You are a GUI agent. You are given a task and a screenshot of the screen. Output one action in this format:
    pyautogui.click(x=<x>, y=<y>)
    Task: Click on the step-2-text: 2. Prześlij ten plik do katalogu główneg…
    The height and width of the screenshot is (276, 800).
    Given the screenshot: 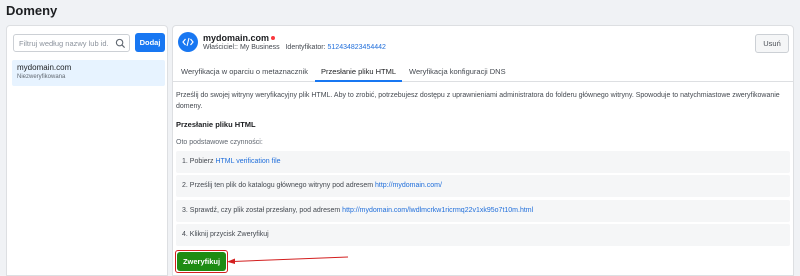 What is the action you would take?
    pyautogui.click(x=278, y=185)
    